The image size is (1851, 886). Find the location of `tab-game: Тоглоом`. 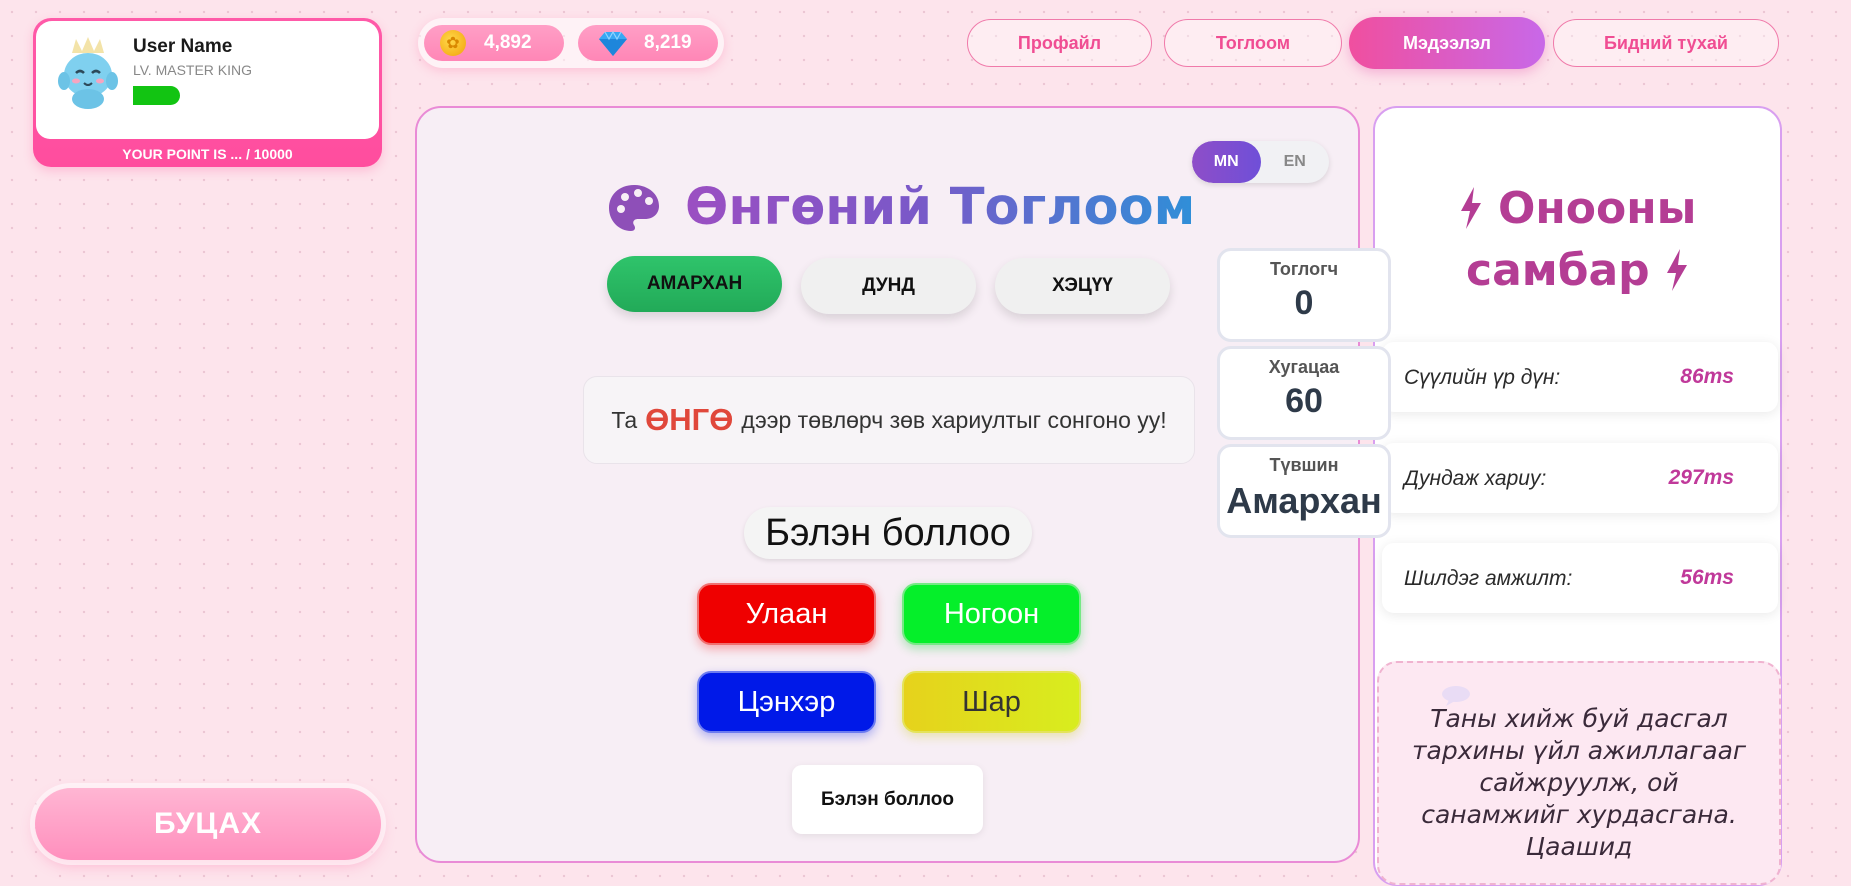

tab-game: Тоглоом is located at coordinates (1253, 43).